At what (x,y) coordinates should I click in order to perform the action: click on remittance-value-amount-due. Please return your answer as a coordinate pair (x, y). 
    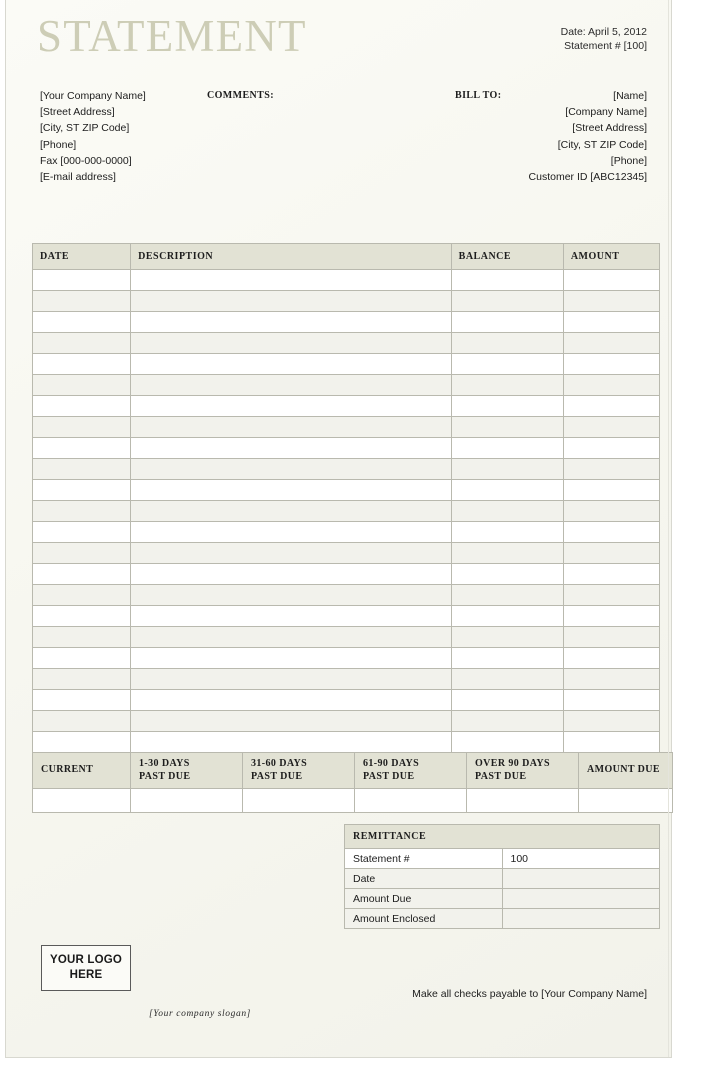
    Looking at the image, I should click on (580, 898).